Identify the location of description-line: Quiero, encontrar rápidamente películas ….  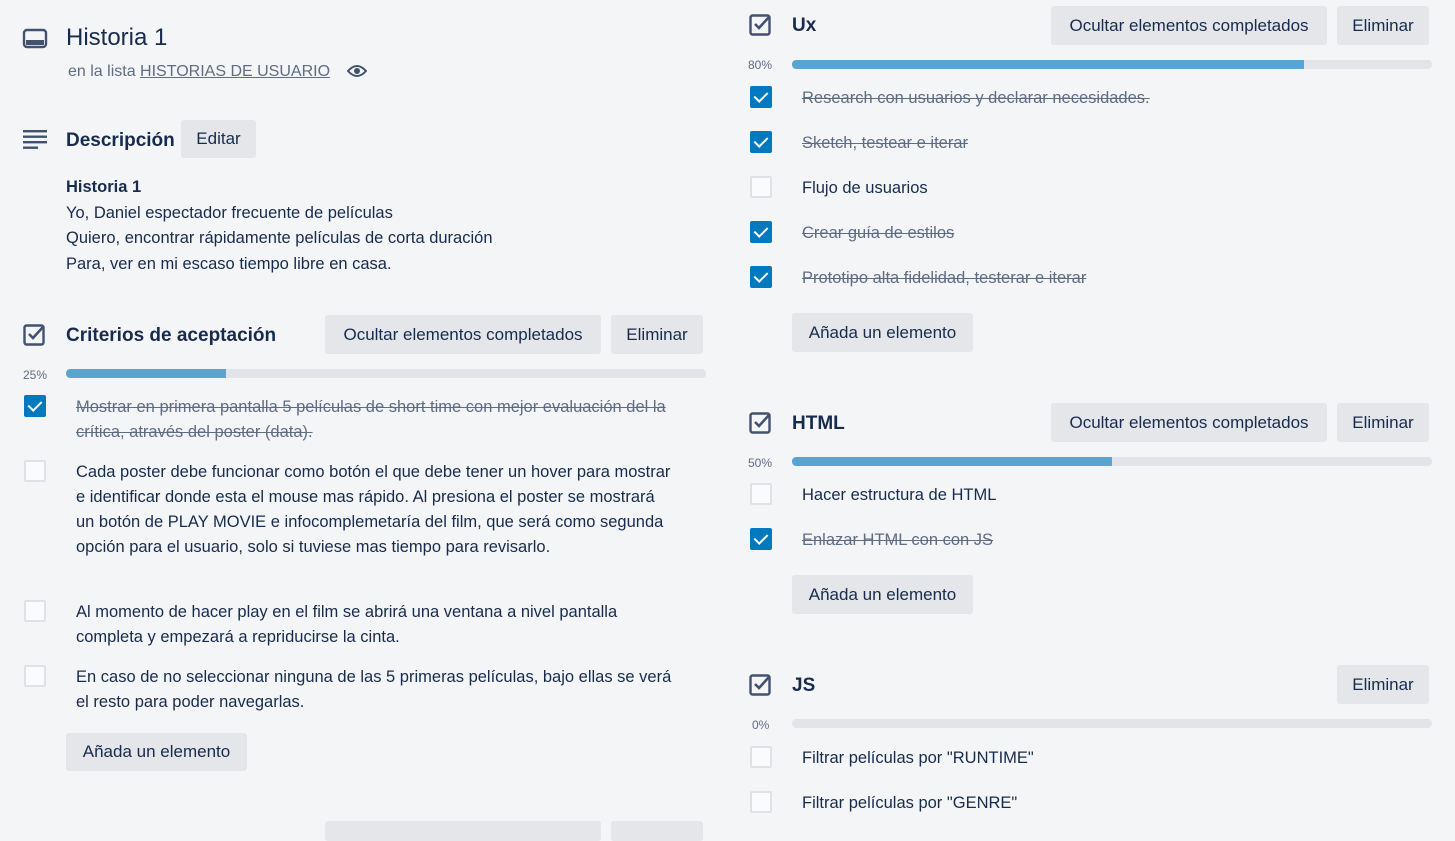
(279, 238).